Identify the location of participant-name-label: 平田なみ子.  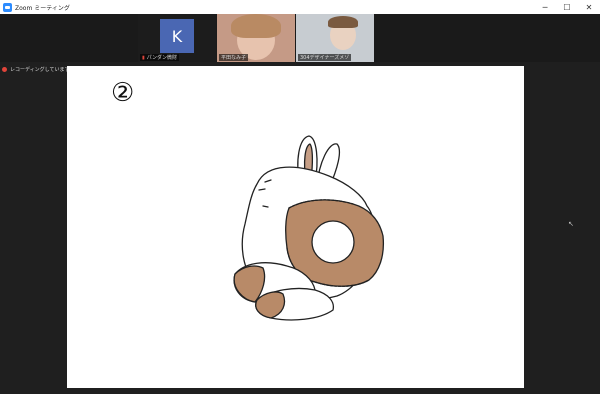
(234, 57).